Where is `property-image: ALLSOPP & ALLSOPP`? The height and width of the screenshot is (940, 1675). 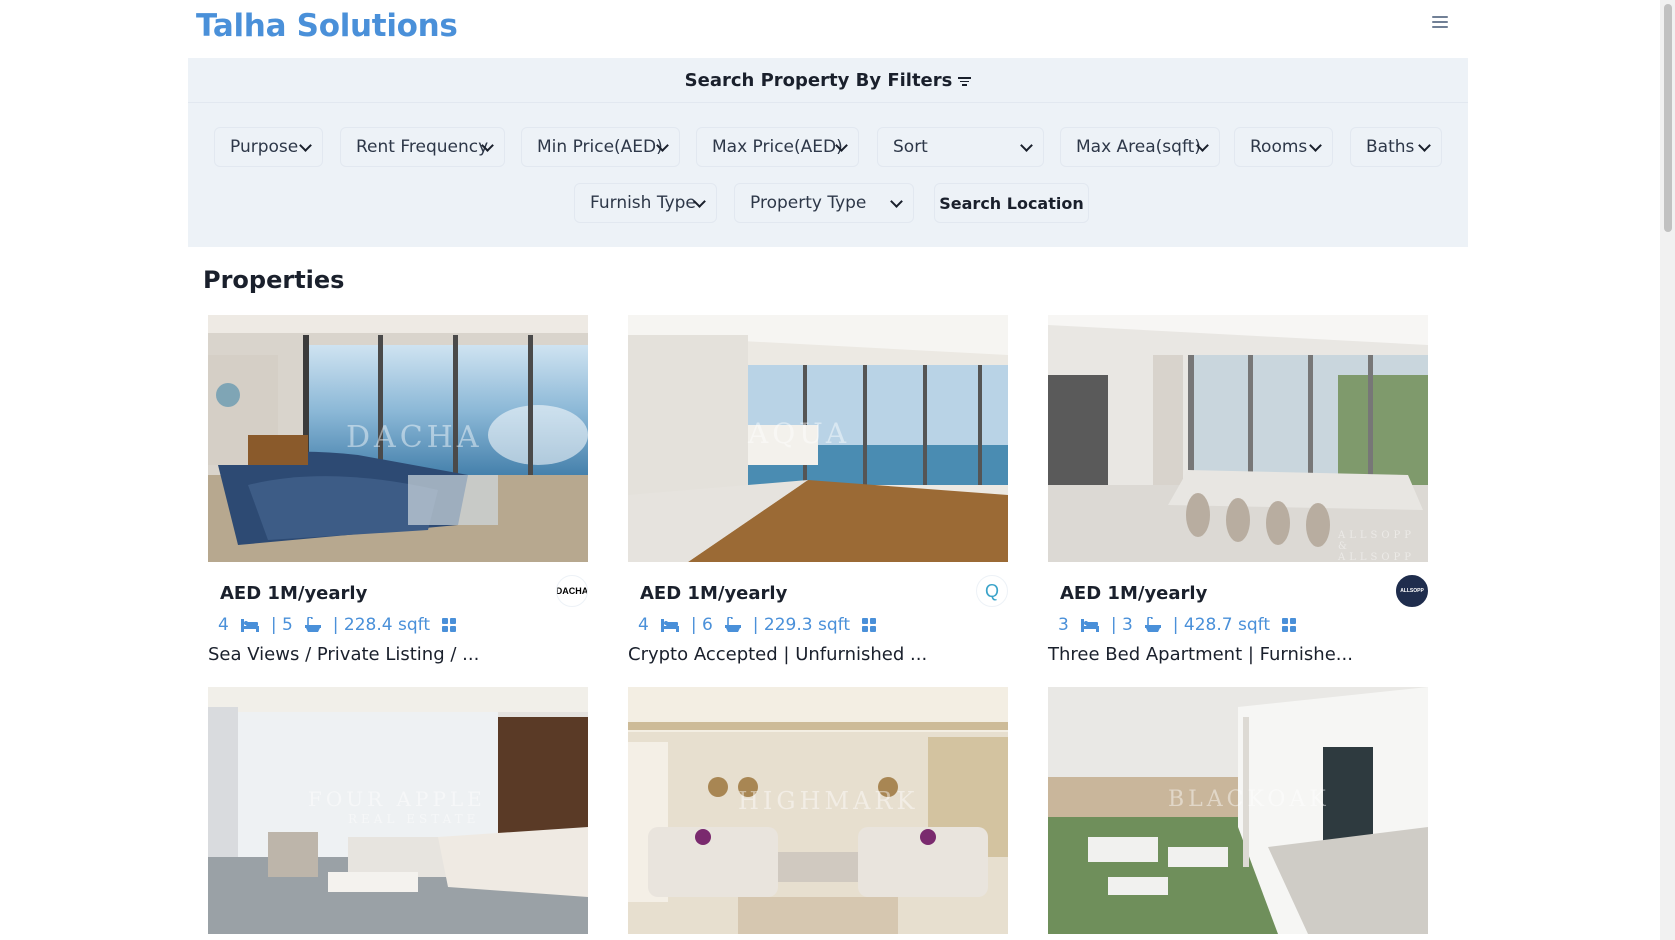 property-image: ALLSOPP & ALLSOPP is located at coordinates (1238, 438).